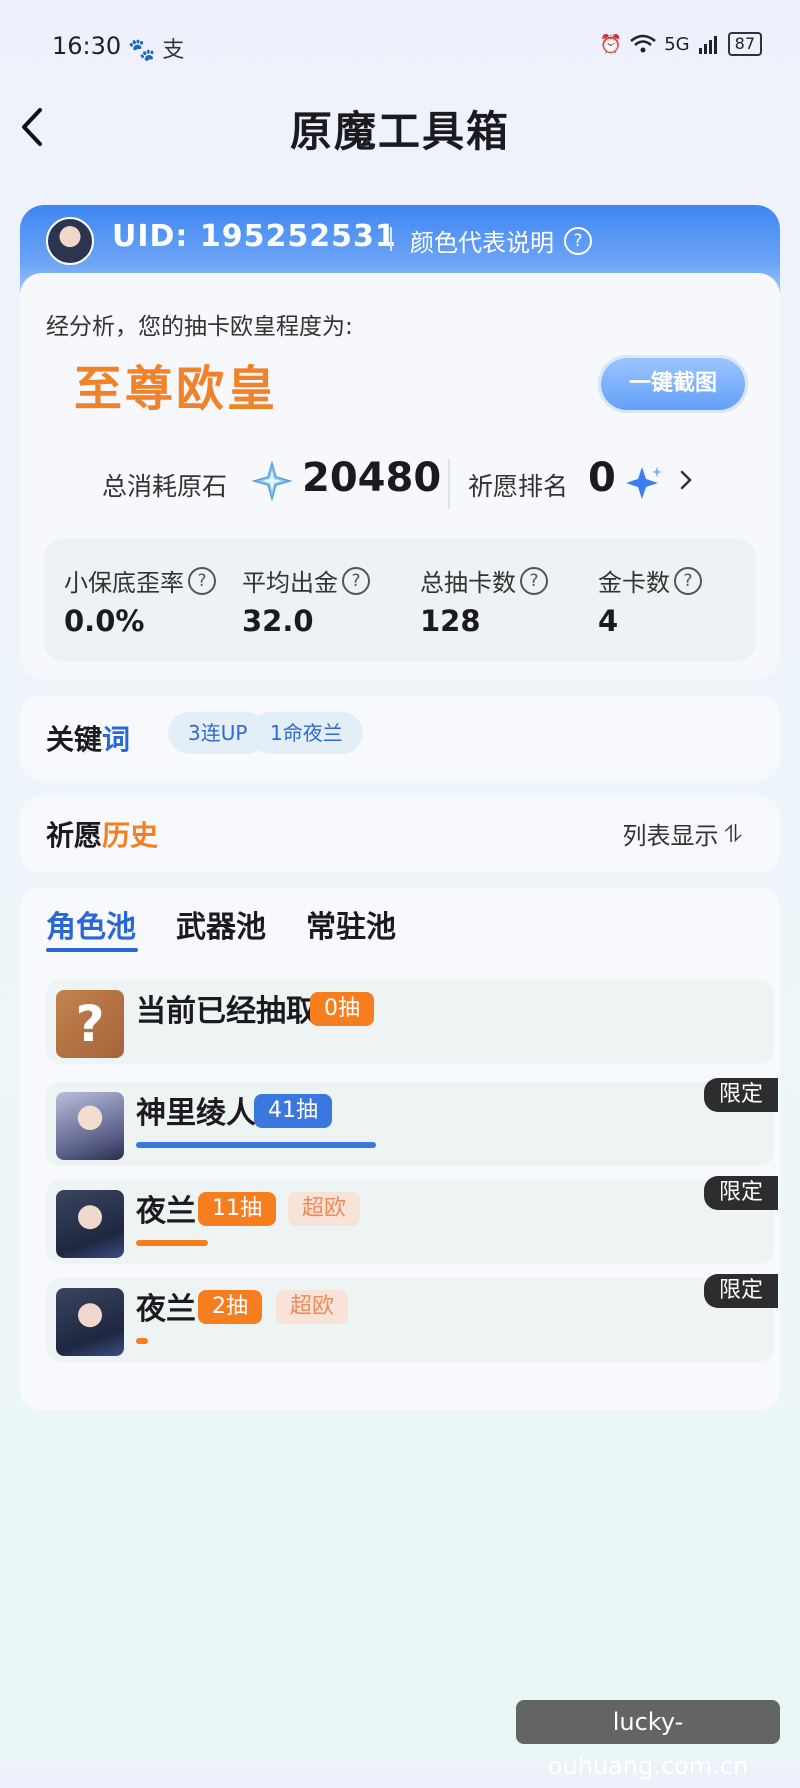 Image resolution: width=800 pixels, height=1788 pixels. I want to click on status-time: 16:30, so click(87, 46).